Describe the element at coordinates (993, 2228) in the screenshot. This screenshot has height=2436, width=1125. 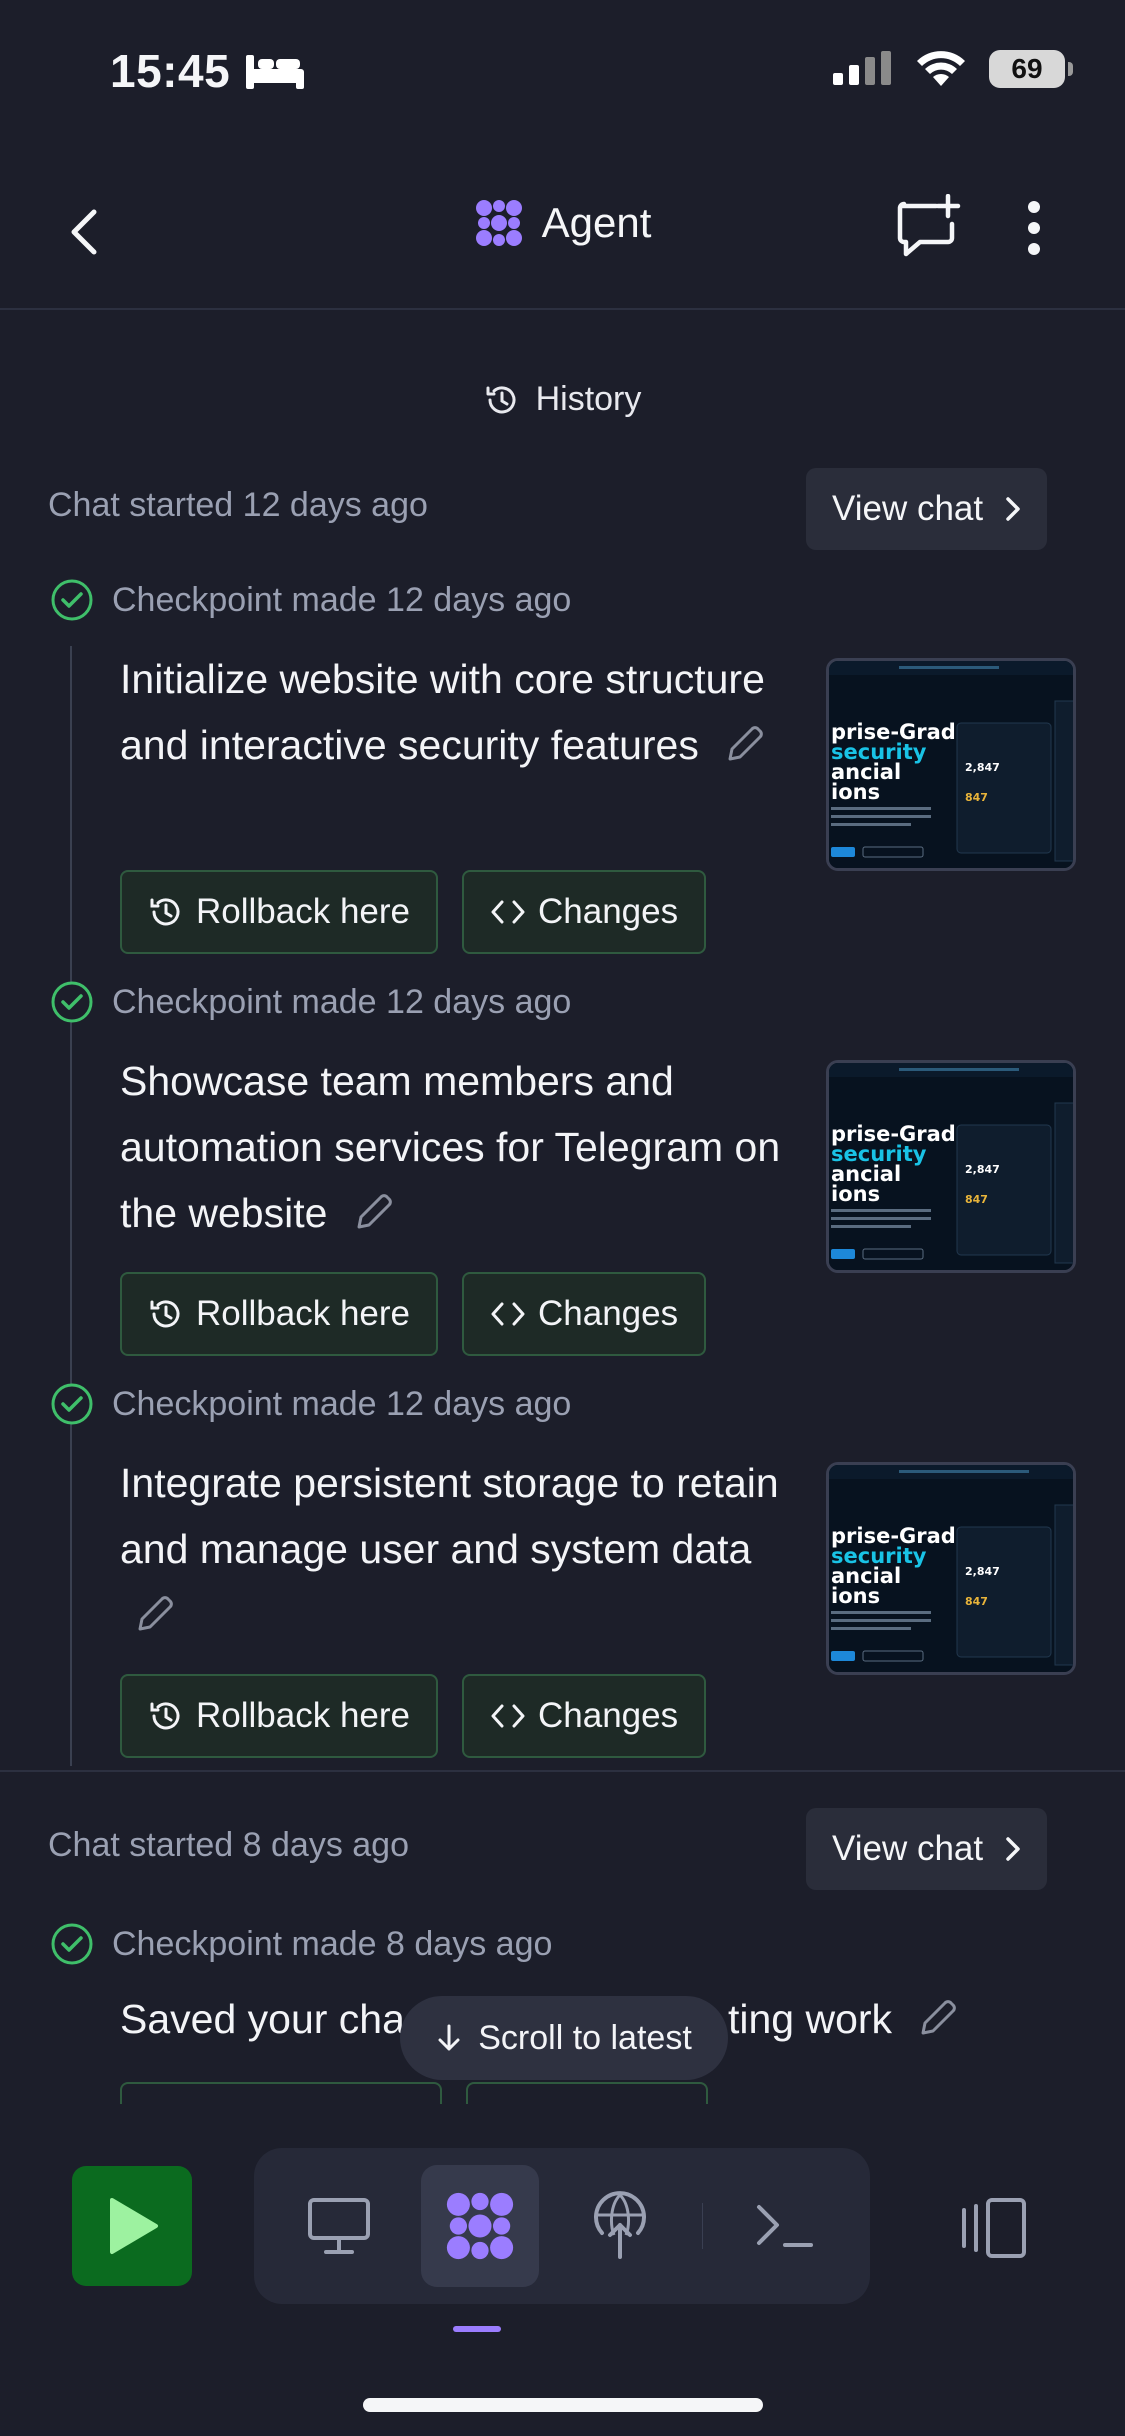
I see `panels-icon` at that location.